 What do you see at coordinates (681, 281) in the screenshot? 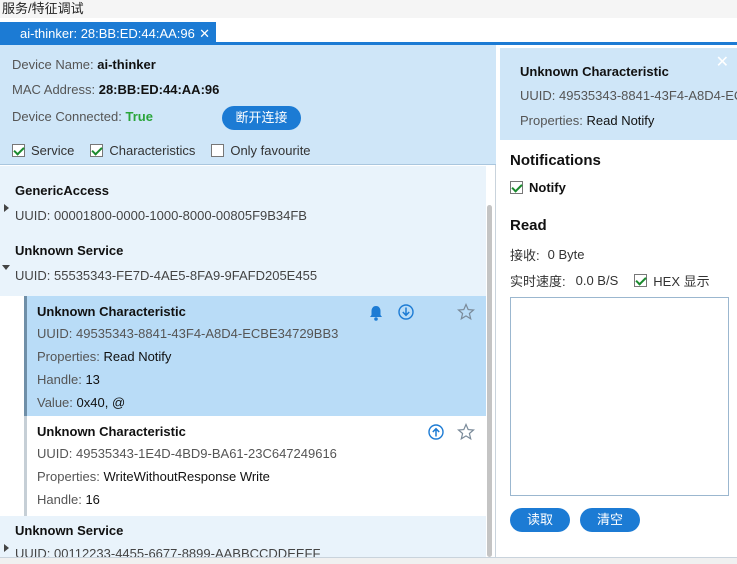
I see `hex-label: HEX 显示` at bounding box center [681, 281].